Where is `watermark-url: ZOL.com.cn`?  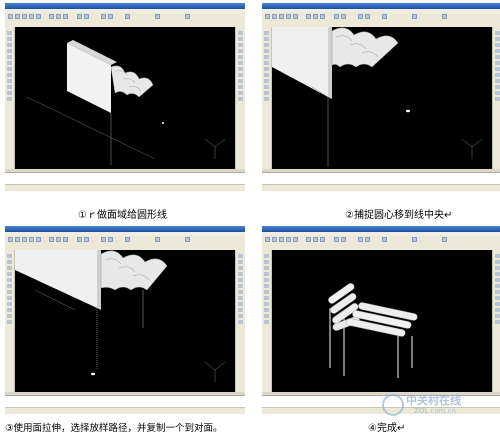
watermark-url: ZOL.com.cn is located at coordinates (435, 411).